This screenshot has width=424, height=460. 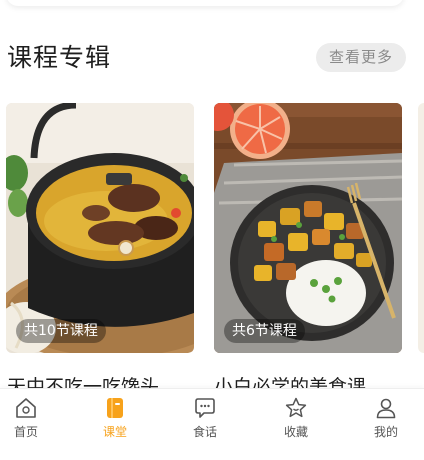 I want to click on book-icon, so click(x=115, y=408).